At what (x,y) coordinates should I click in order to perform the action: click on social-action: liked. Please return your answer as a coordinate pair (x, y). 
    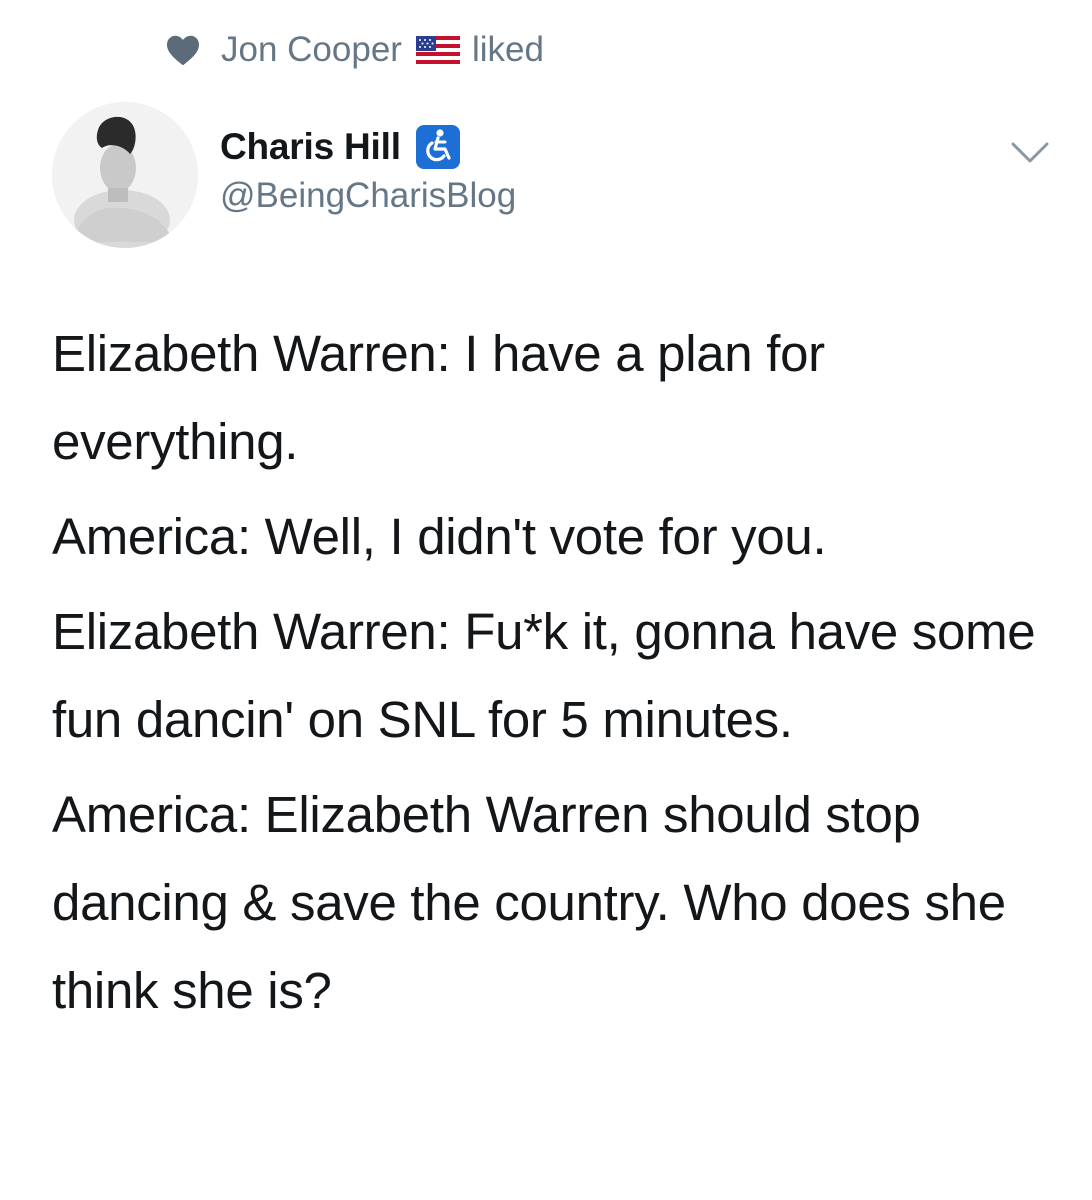
    Looking at the image, I should click on (507, 49).